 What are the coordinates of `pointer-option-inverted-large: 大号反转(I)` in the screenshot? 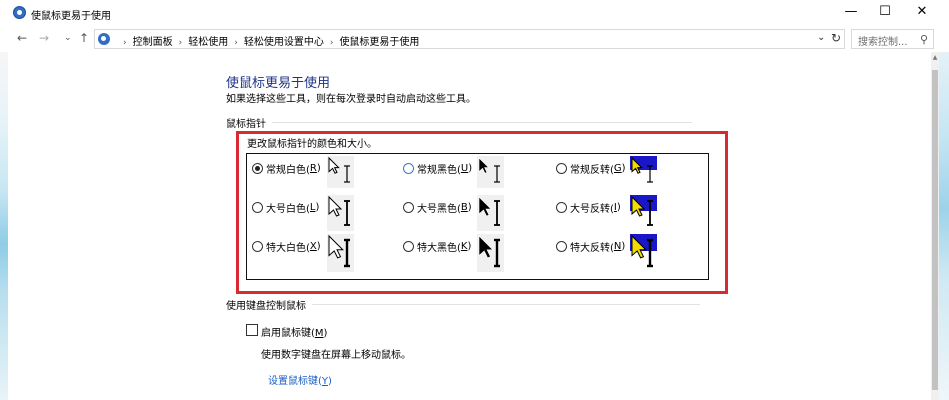 It's located at (588, 207).